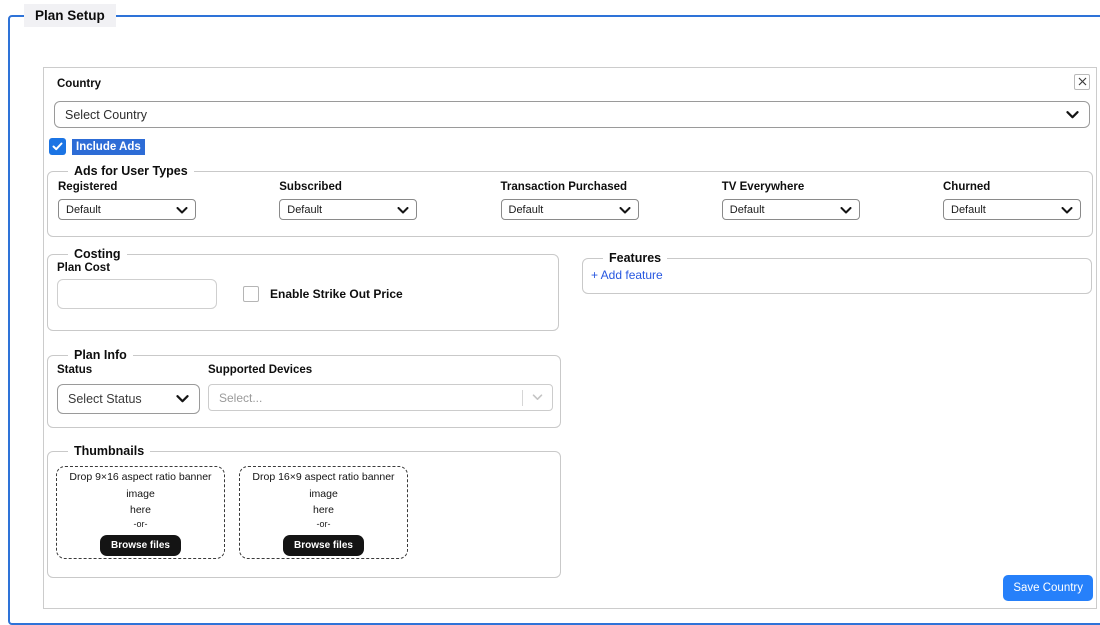  I want to click on include-ads-row: Include Ads, so click(97, 146).